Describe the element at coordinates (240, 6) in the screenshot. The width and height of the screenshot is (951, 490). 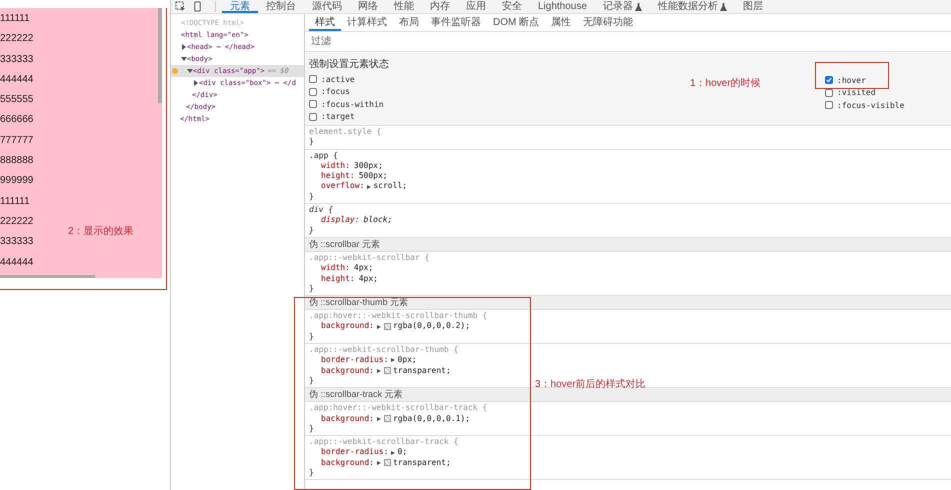
I see `devtools-tab: 元素` at that location.